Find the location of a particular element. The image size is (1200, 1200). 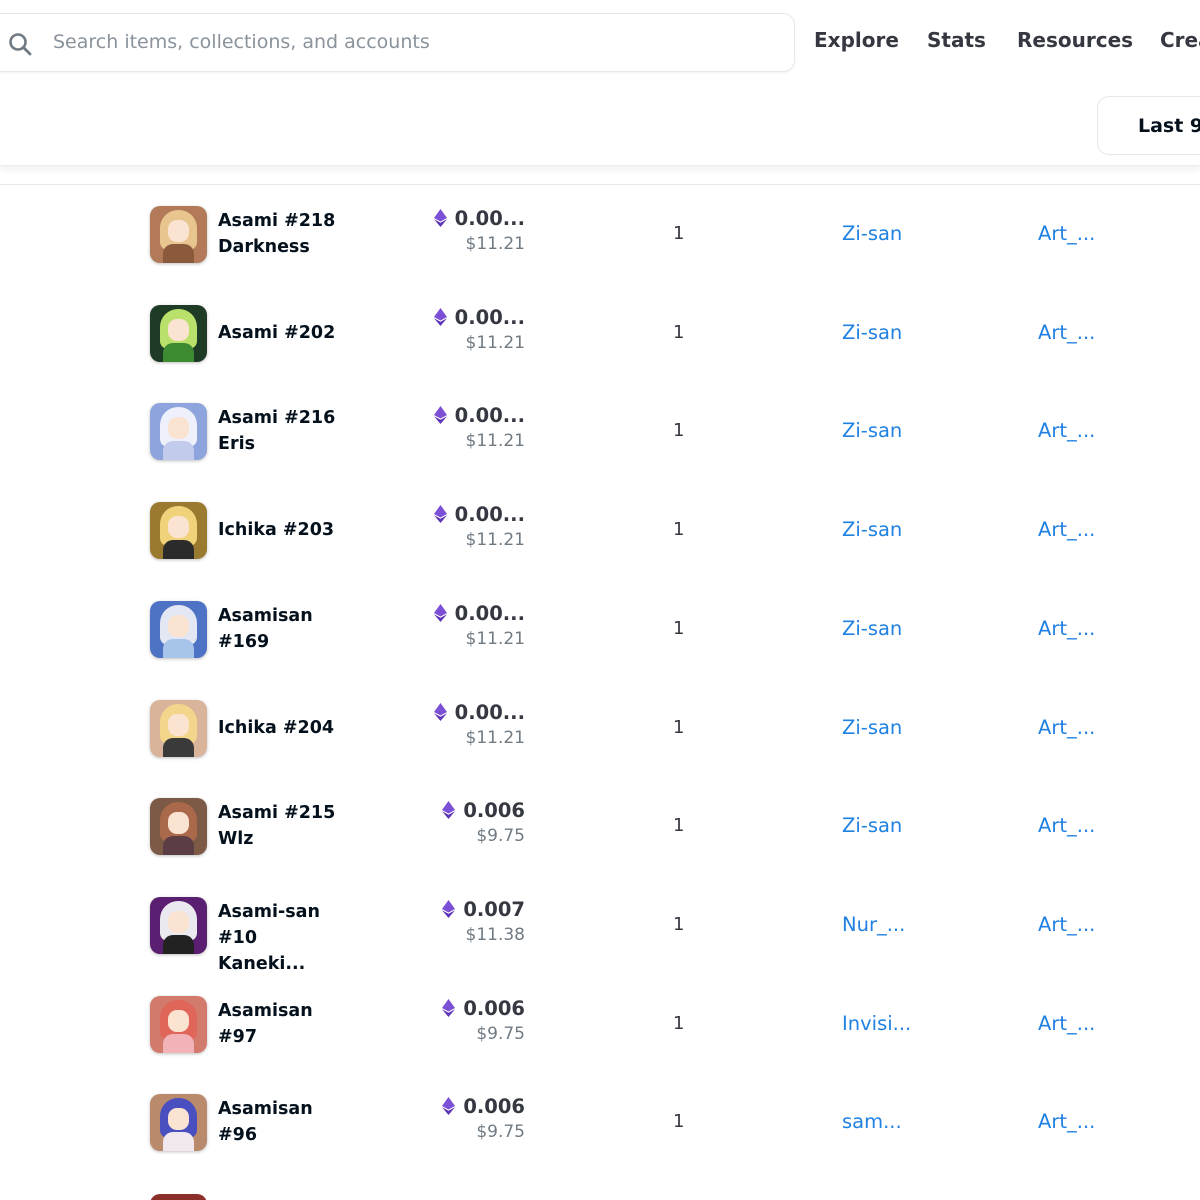

item-name: Asami #216 Eris is located at coordinates (283, 431).